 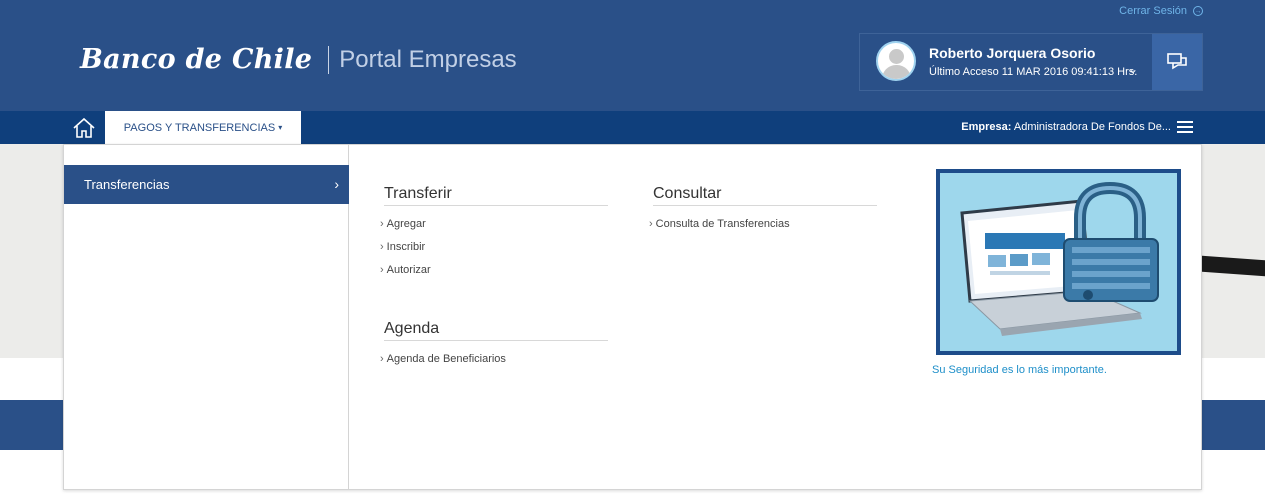 I want to click on chevron-right-icon: ›, so click(x=336, y=184).